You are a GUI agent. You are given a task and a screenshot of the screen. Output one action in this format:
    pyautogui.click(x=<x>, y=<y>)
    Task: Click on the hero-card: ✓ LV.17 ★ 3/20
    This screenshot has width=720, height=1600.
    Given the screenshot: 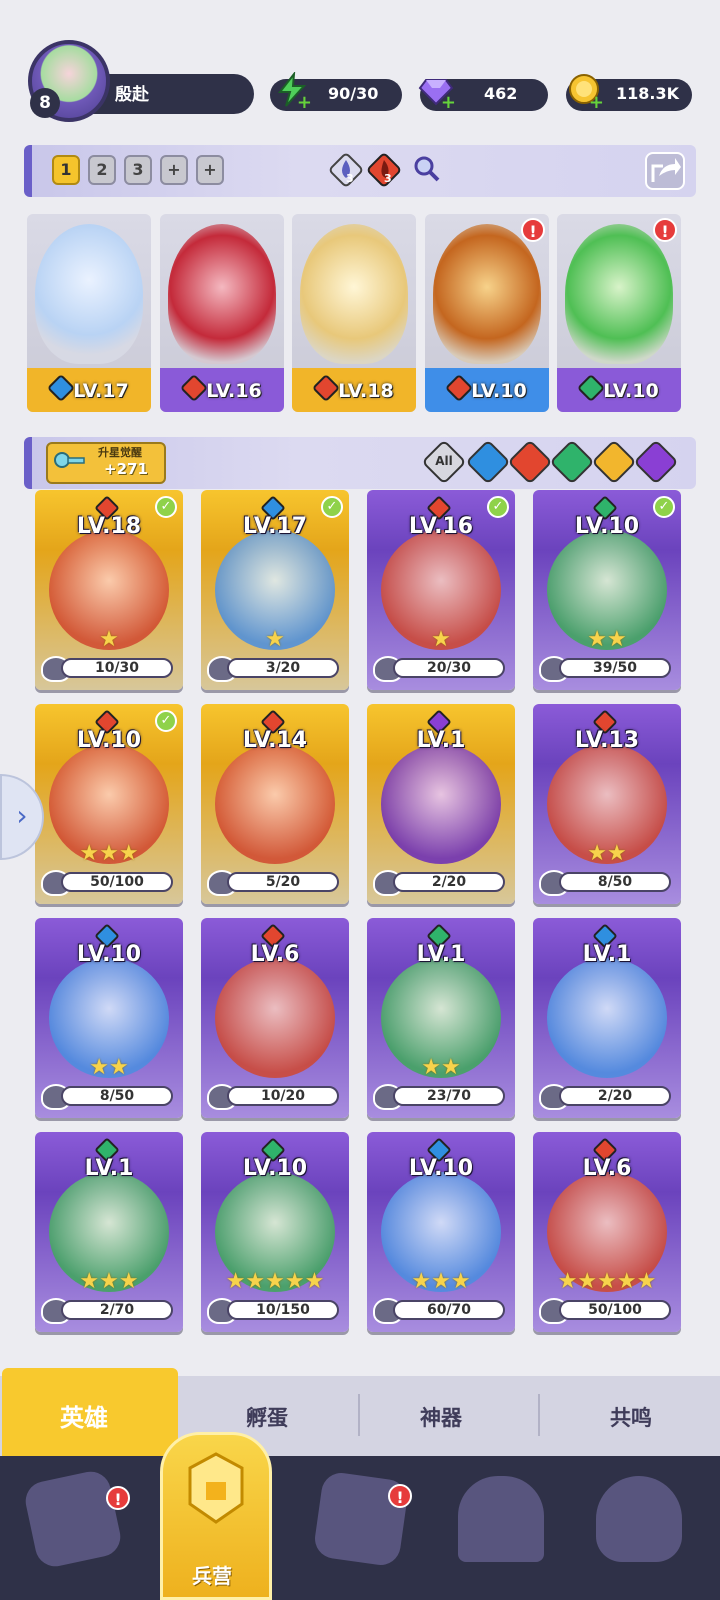 What is the action you would take?
    pyautogui.click(x=275, y=590)
    